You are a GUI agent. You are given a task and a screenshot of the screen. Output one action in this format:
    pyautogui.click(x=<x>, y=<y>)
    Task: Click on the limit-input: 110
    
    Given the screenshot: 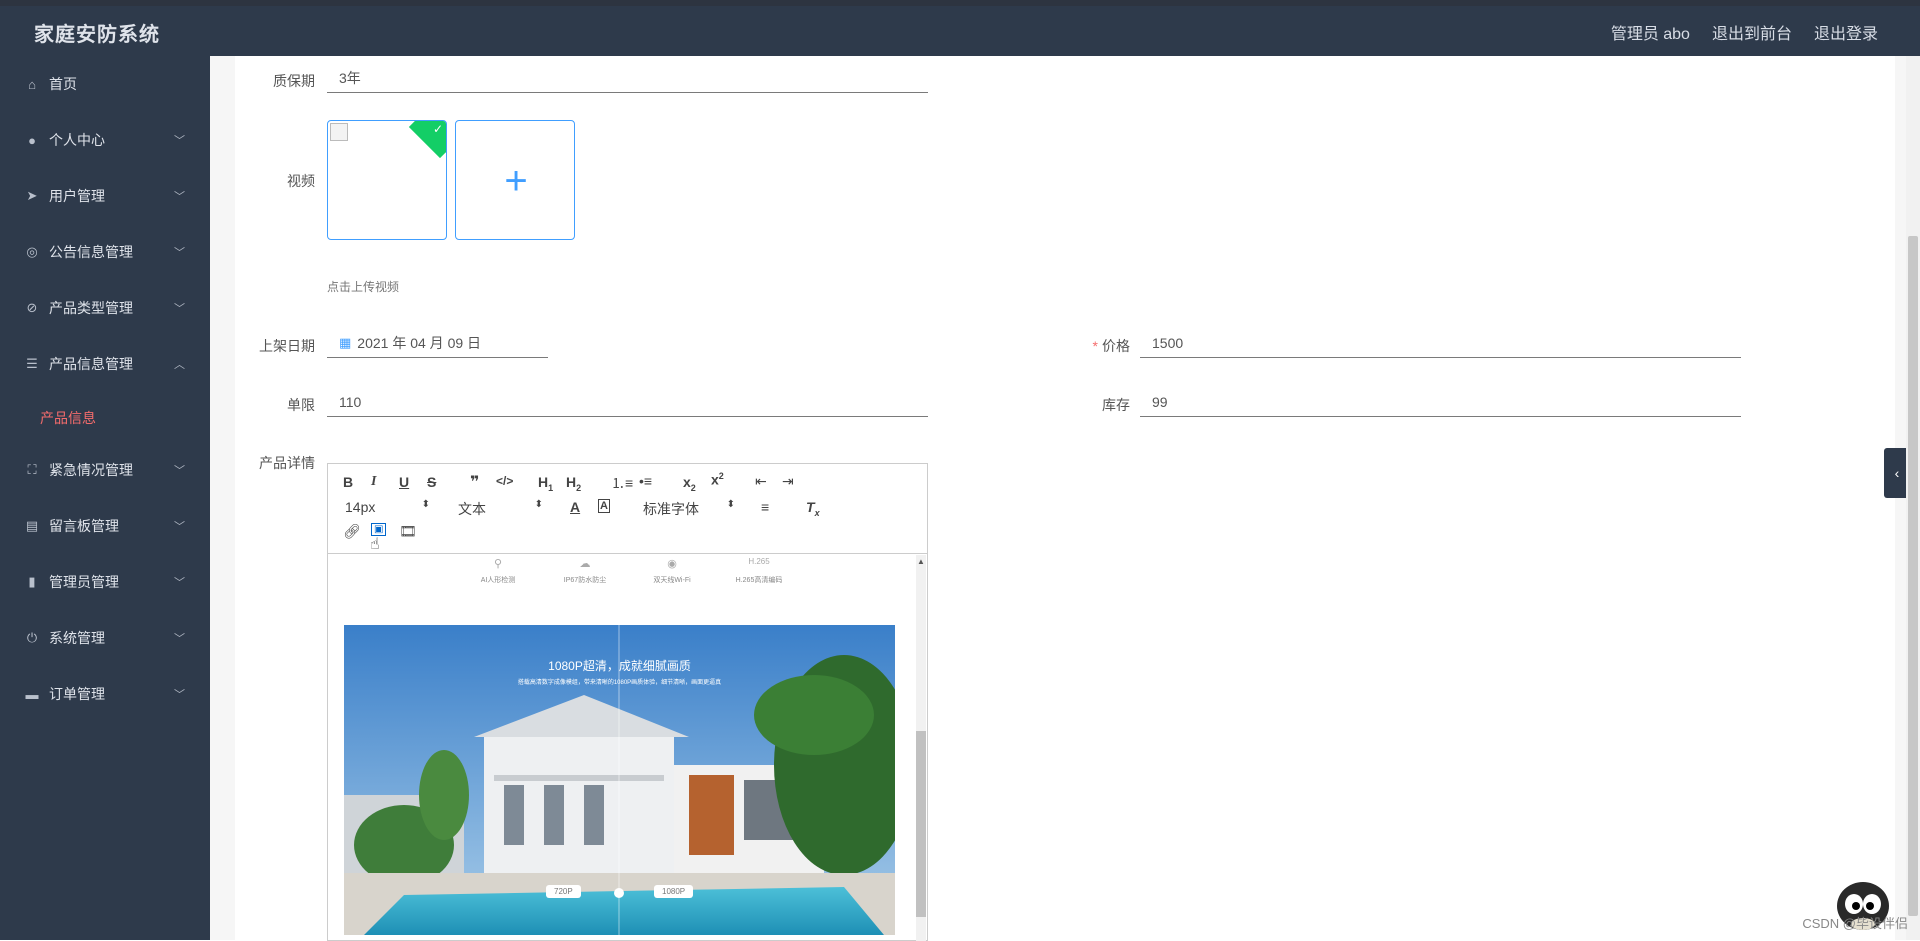 What is the action you would take?
    pyautogui.click(x=627, y=402)
    